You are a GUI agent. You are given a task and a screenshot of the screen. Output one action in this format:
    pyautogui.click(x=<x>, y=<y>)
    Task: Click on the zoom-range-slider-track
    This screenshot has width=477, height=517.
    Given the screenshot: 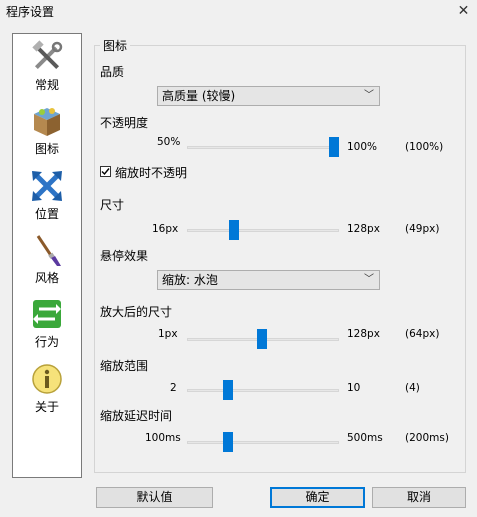 What is the action you would take?
    pyautogui.click(x=263, y=390)
    